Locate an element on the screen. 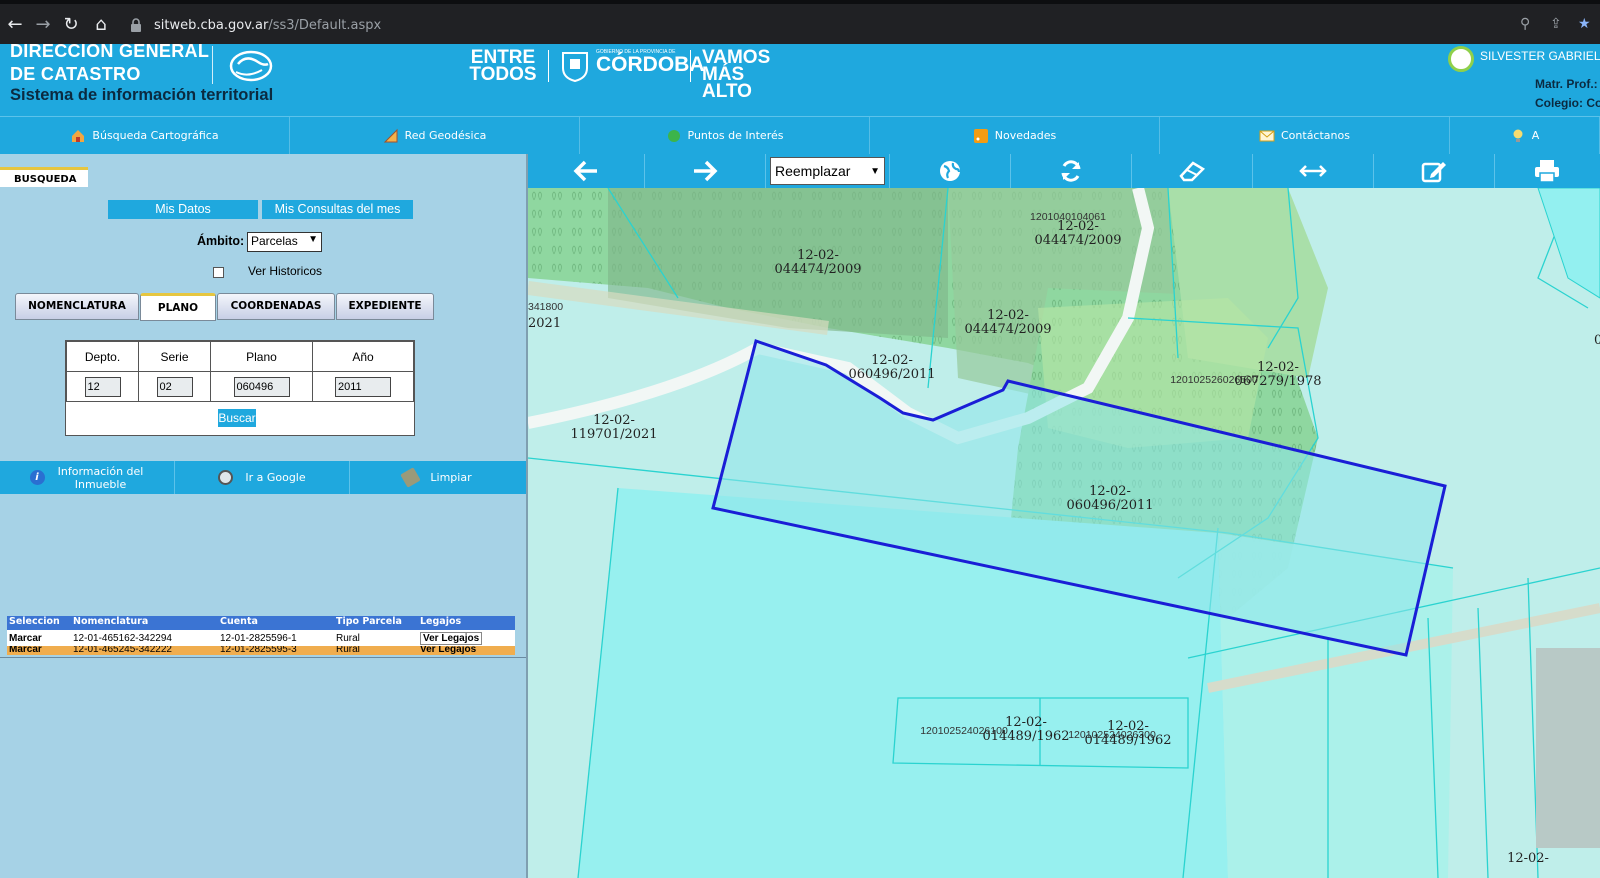 The image size is (1600, 878). lightbulb-icon is located at coordinates (1518, 135).